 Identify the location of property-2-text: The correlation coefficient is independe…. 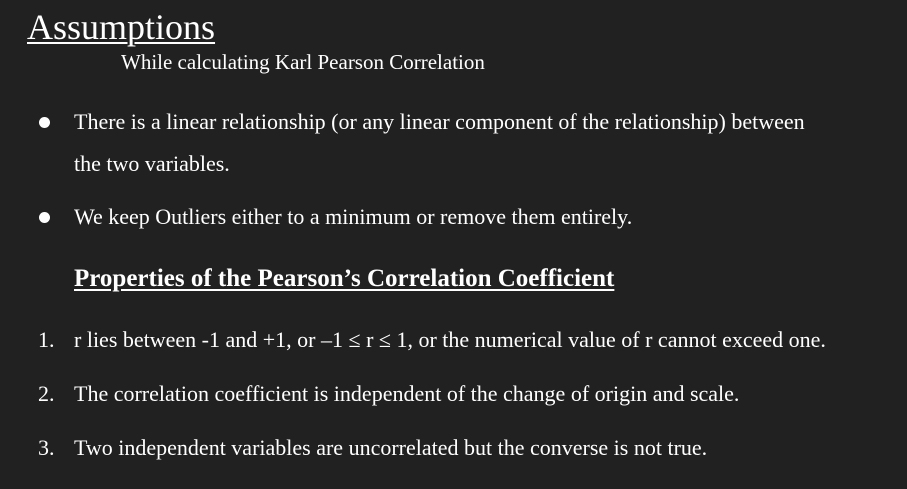
(407, 393).